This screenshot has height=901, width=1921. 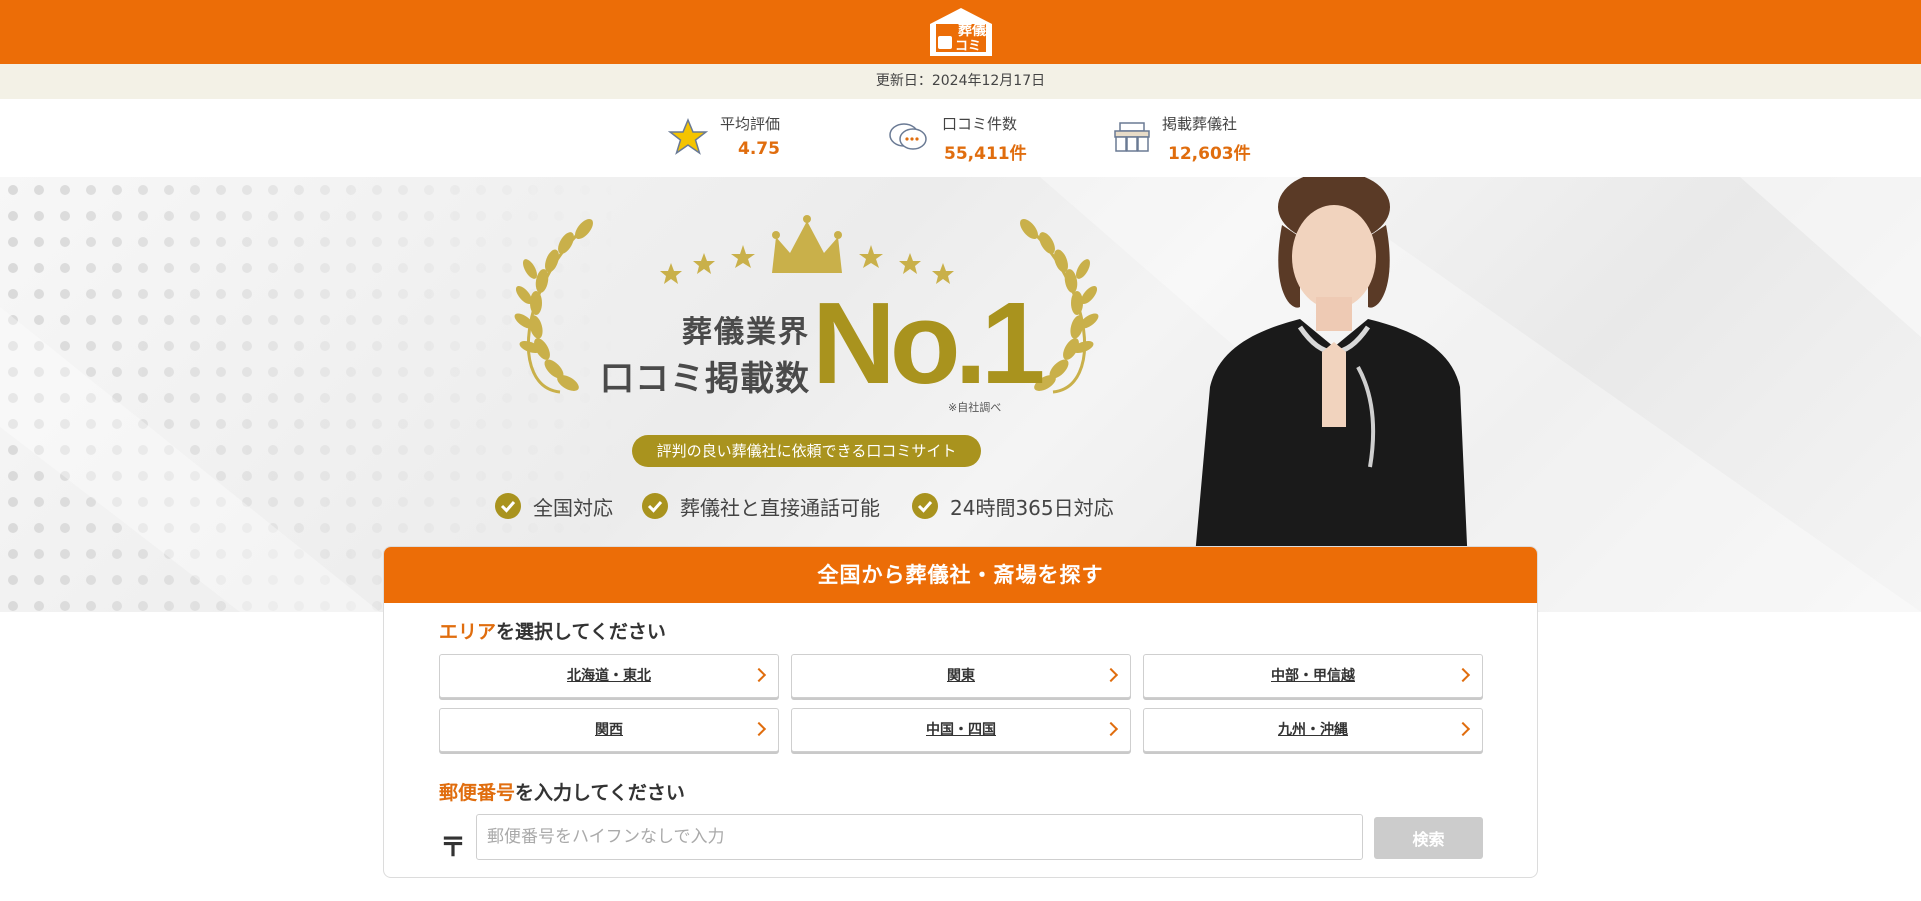 I want to click on region-label: 九州・沖縄, so click(x=1313, y=730).